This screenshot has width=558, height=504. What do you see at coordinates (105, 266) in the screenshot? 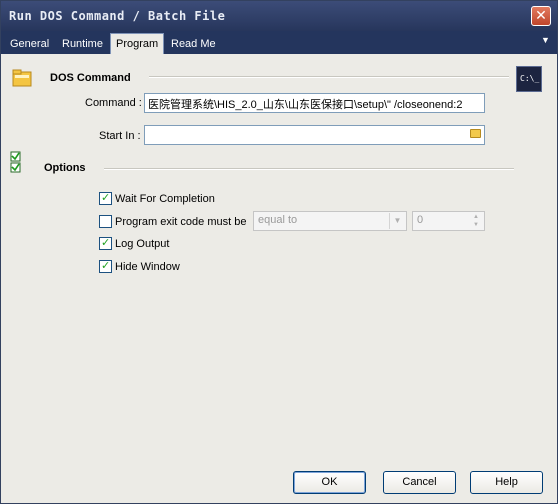
I see `hide-window-checkbox` at bounding box center [105, 266].